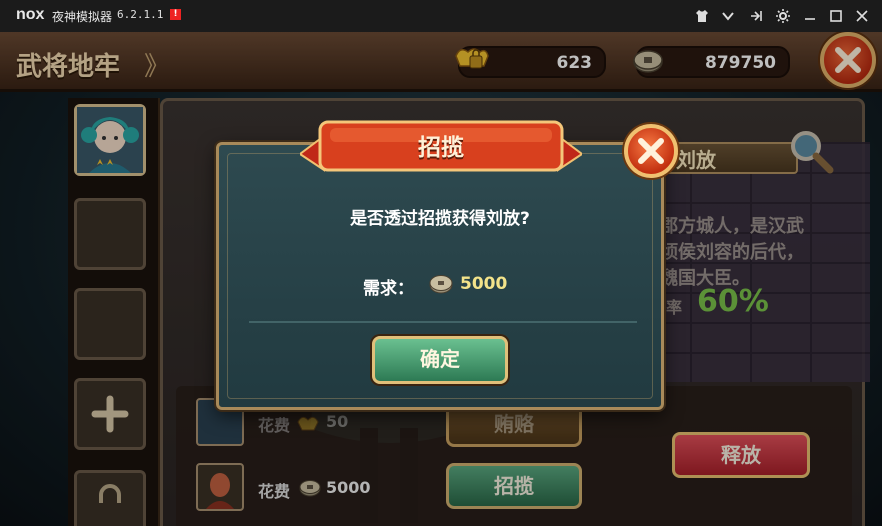  Describe the element at coordinates (30, 14) in the screenshot. I see `nox-logo: nox` at that location.